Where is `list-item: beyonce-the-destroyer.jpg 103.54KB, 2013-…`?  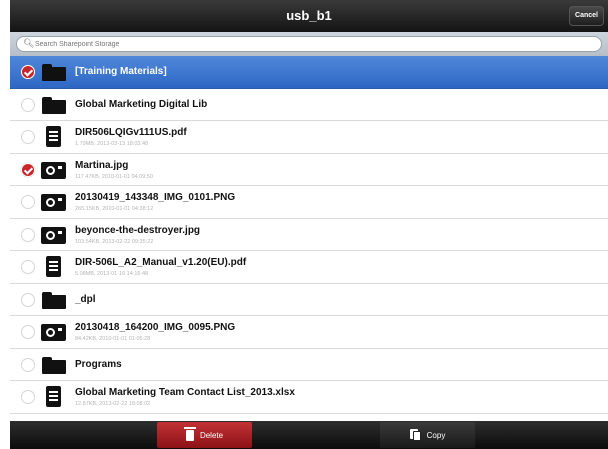
list-item: beyonce-the-destroyer.jpg 103.54KB, 2013-… is located at coordinates (309, 234).